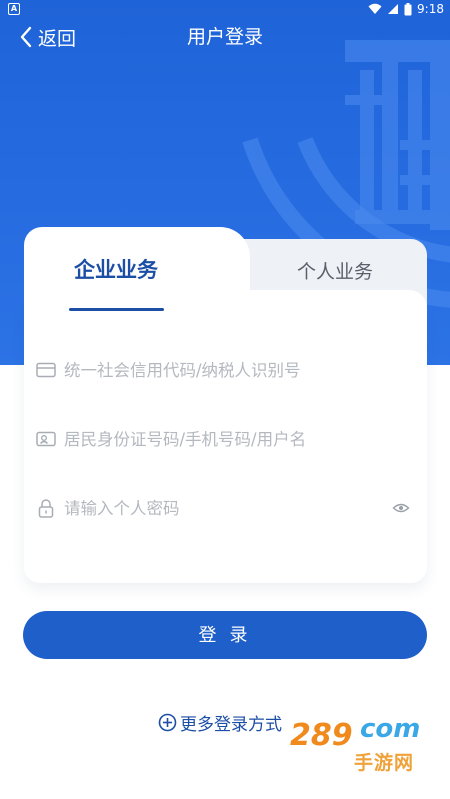 This screenshot has width=450, height=799. Describe the element at coordinates (335, 272) in the screenshot. I see `tab-personal: 个人业务` at that location.